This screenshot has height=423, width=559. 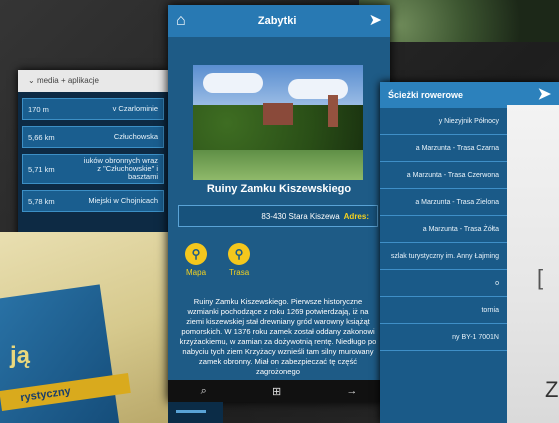 I want to click on app-header: ⌂ Zabytki ➤, so click(x=279, y=21).